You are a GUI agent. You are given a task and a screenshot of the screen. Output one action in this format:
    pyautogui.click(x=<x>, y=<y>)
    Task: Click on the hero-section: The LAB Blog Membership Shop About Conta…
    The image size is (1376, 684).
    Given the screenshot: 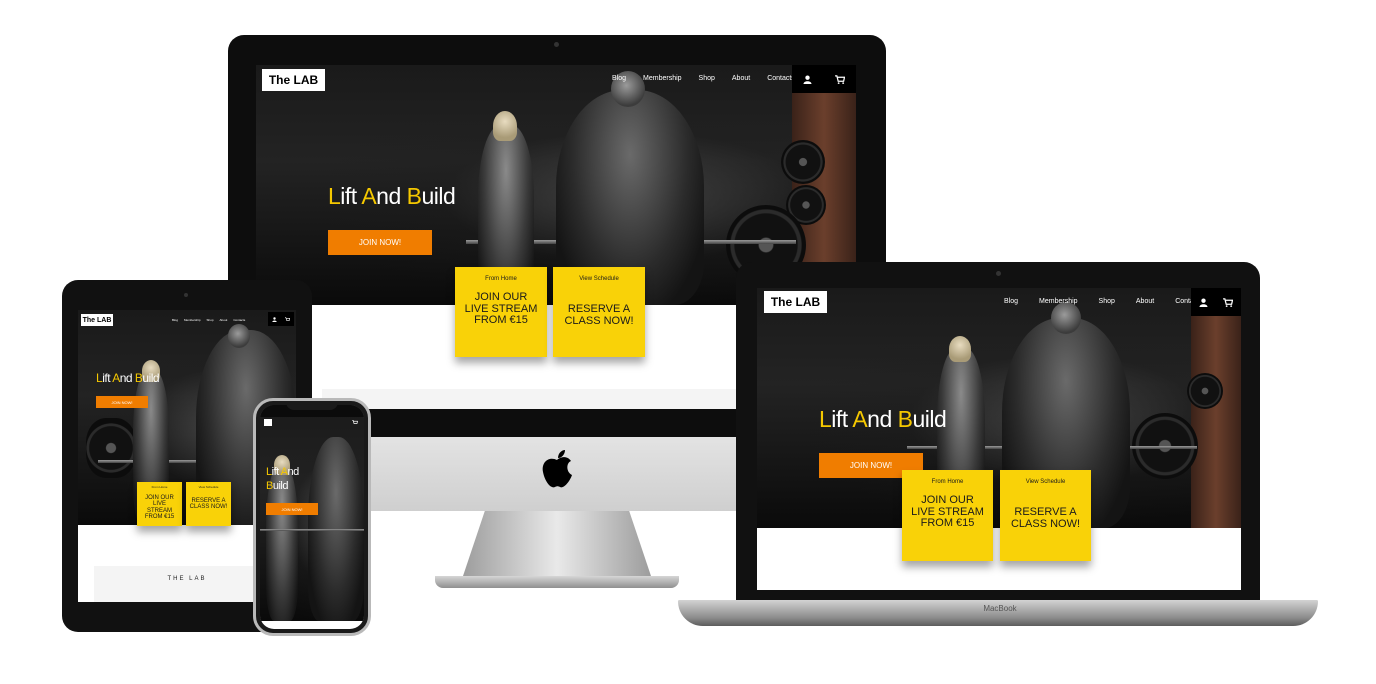 What is the action you would take?
    pyautogui.click(x=999, y=408)
    